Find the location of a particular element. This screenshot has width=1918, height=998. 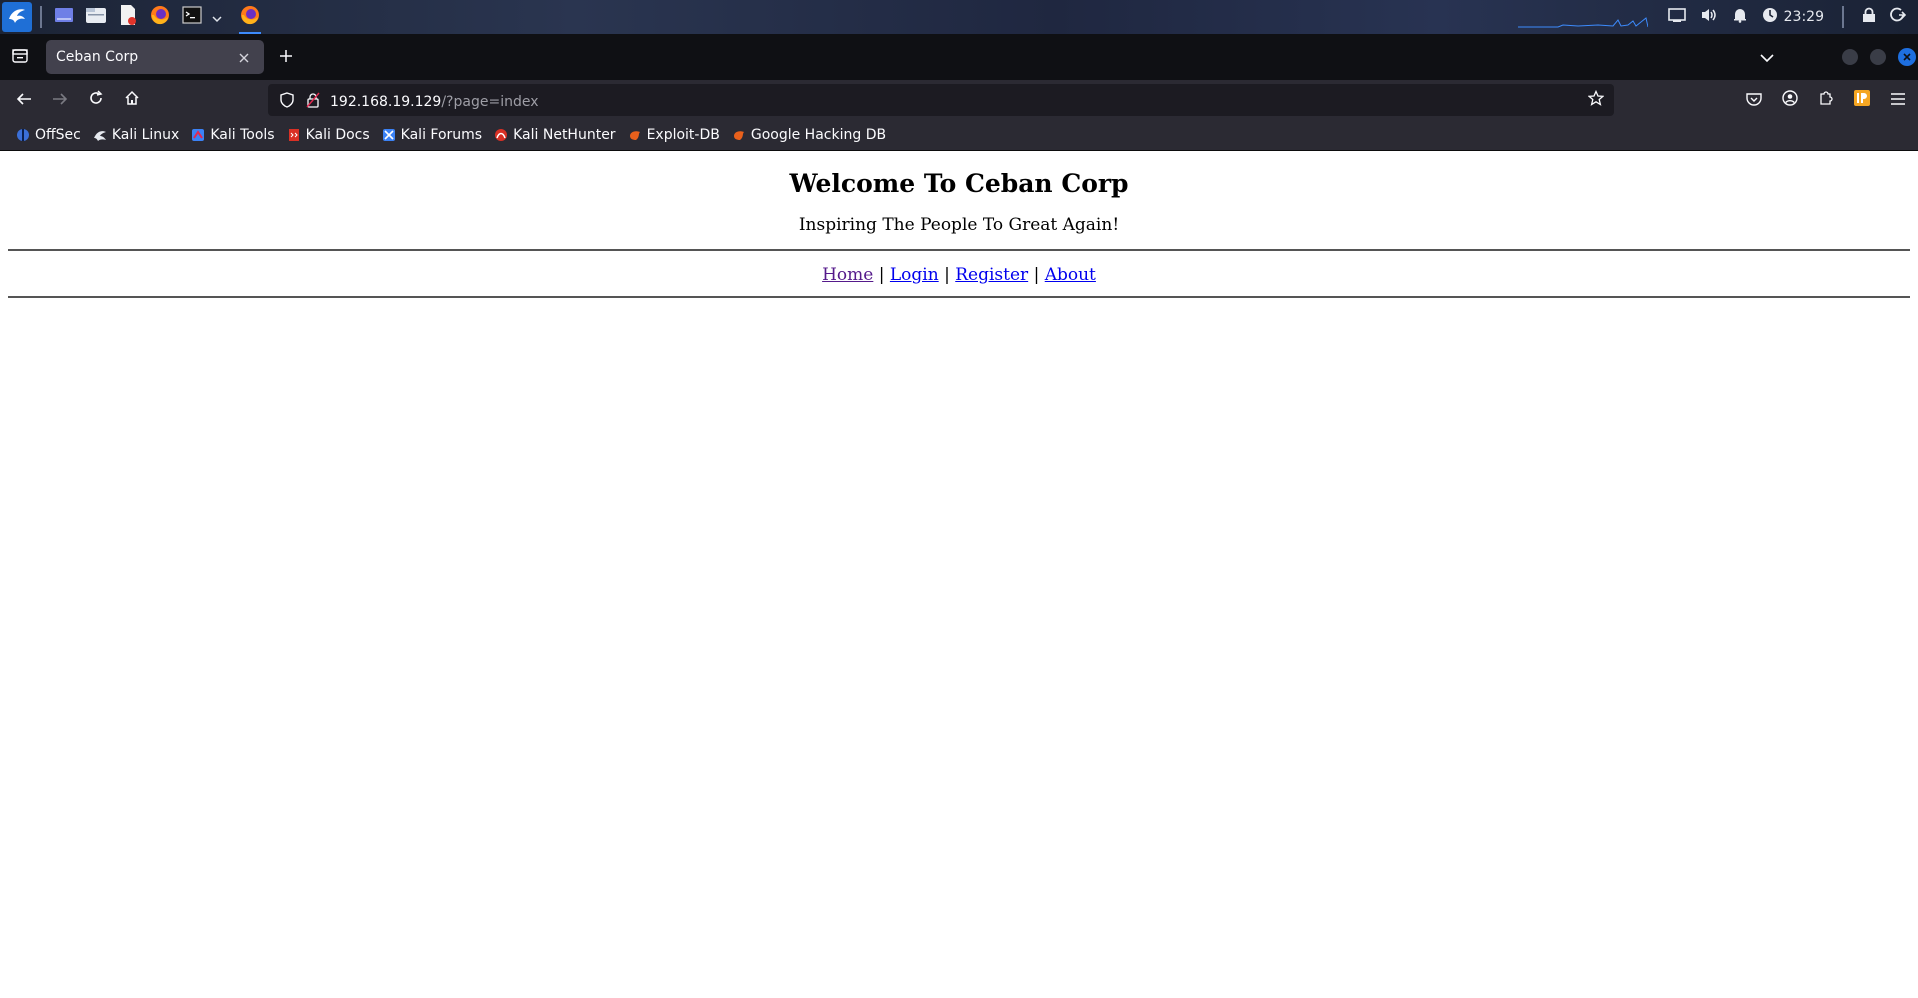

extensions-button is located at coordinates (1826, 100).